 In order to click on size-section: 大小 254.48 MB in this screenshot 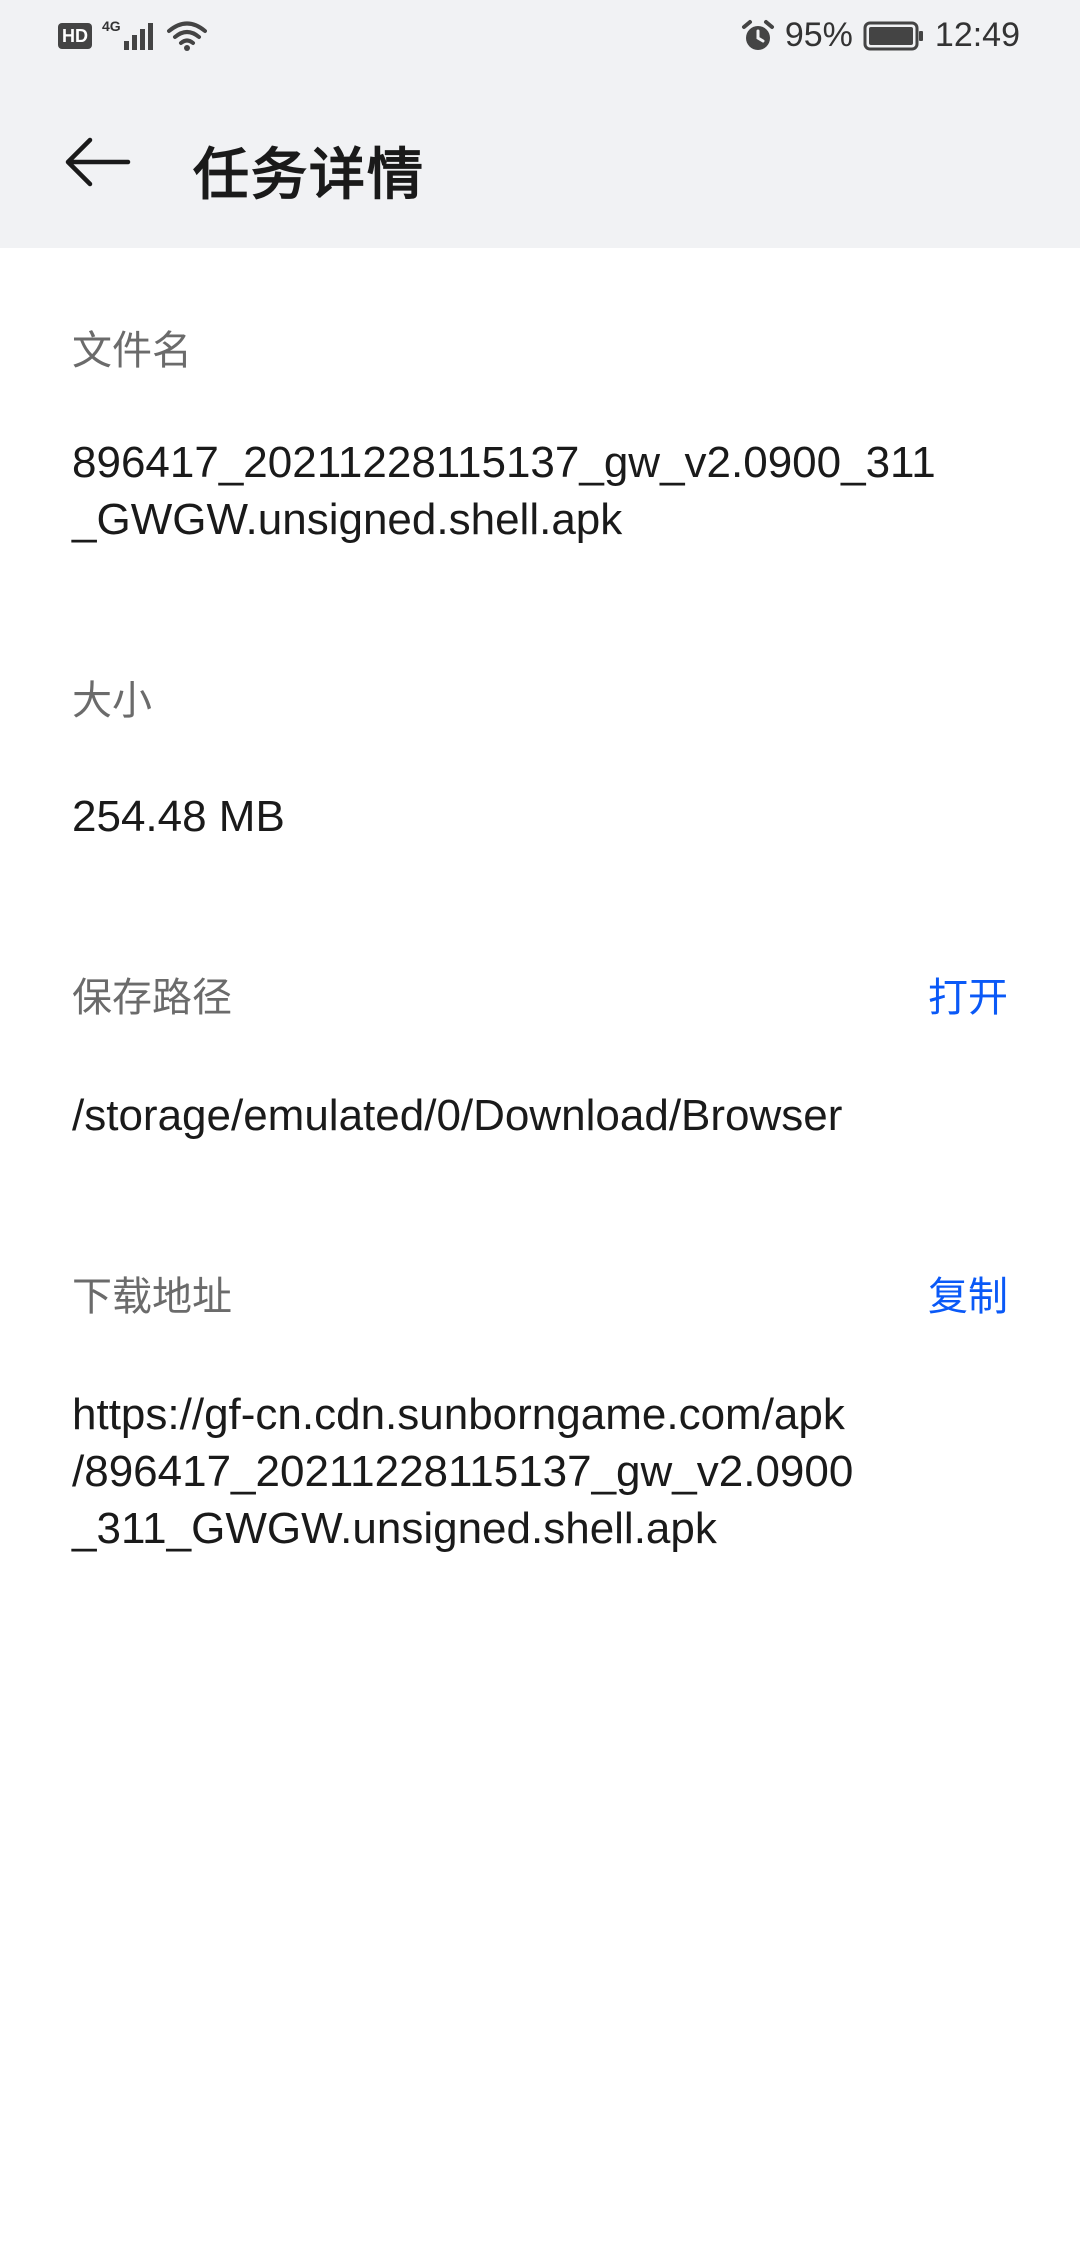, I will do `click(540, 696)`.